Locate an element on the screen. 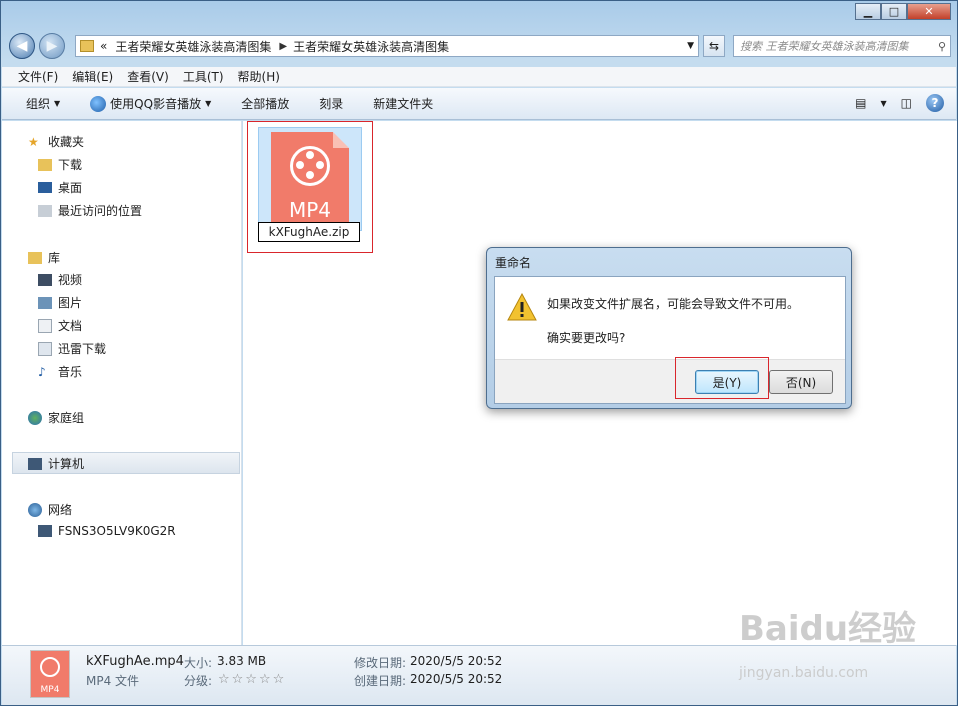 The image size is (958, 706). window-controls: ▁ □ ✕ is located at coordinates (903, 11).